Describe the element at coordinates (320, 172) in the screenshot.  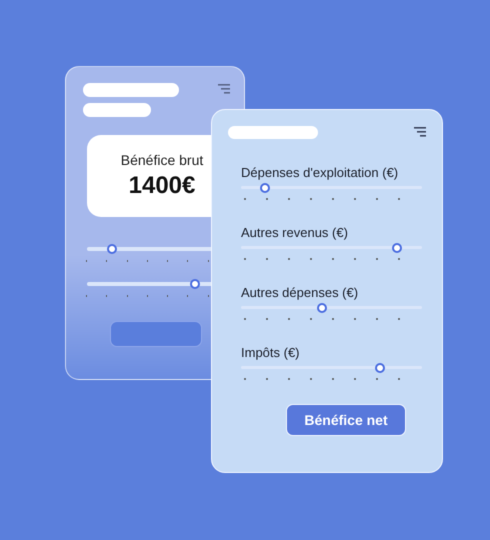
I see `slider-label: Dépenses d'exploitation (€)` at that location.